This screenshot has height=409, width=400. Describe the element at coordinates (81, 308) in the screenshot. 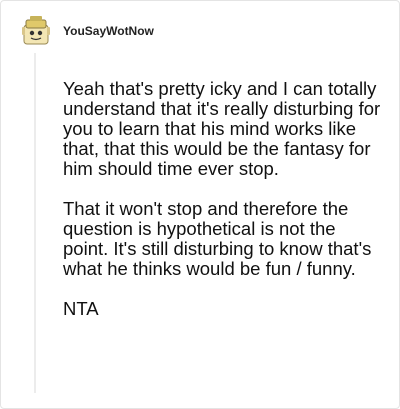

I see `comment-paragraph: NTA` at that location.